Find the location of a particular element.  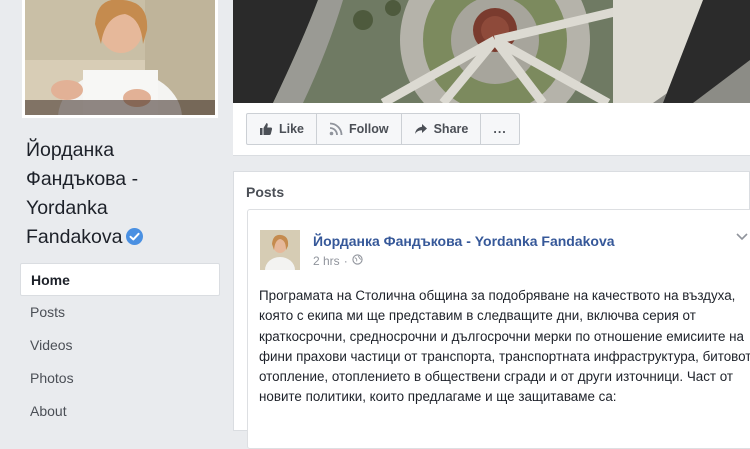

page-title-line: Yordanka is located at coordinates (67, 208).